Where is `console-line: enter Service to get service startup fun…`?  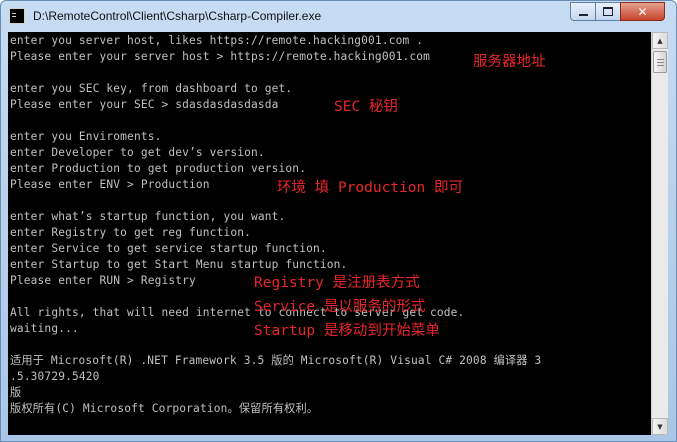 console-line: enter Service to get service startup fun… is located at coordinates (168, 248).